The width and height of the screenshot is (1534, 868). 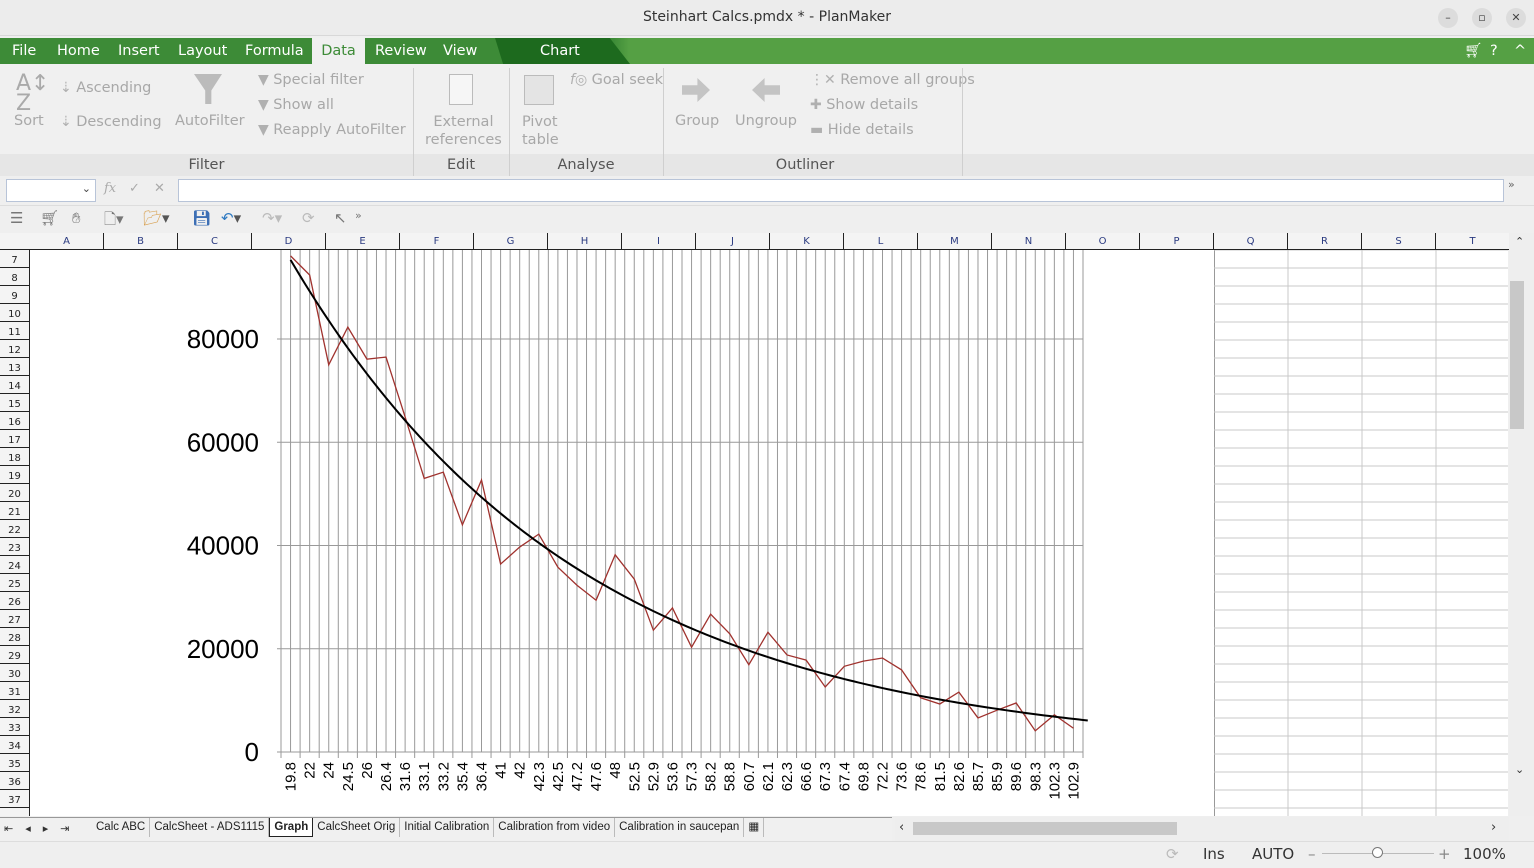 I want to click on row-header-18: 18, so click(x=14, y=457).